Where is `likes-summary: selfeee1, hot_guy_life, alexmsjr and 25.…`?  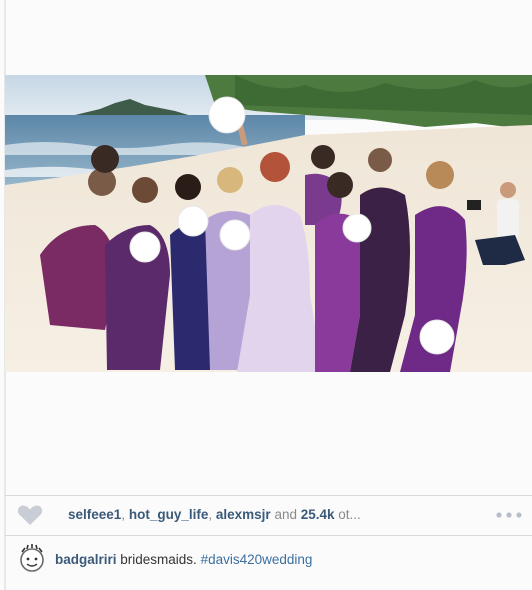 likes-summary: selfeee1, hot_guy_life, alexmsjr and 25.… is located at coordinates (214, 514).